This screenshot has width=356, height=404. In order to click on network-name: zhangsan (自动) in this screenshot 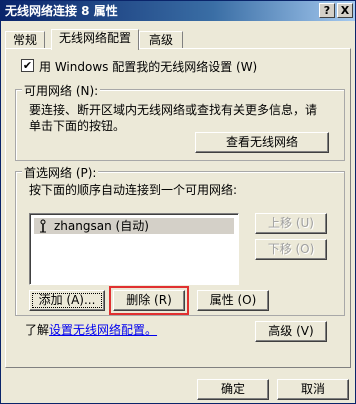, I will do `click(101, 226)`.